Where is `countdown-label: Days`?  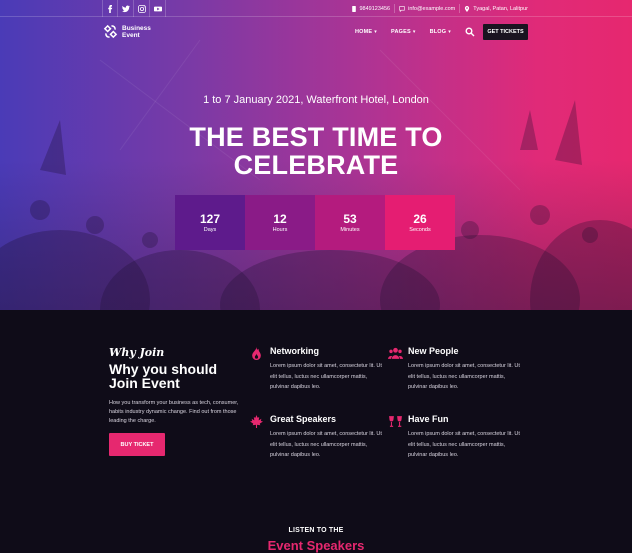
countdown-label: Days is located at coordinates (210, 229).